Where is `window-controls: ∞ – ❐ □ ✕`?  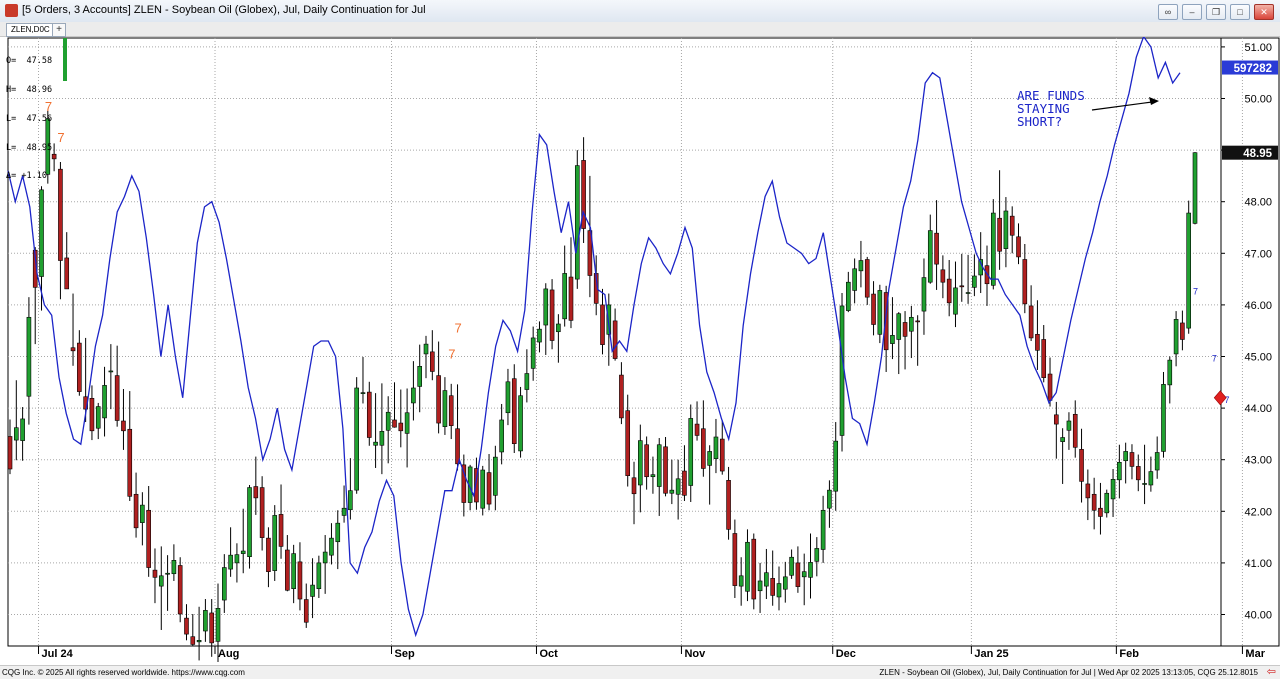 window-controls: ∞ – ❐ □ ✕ is located at coordinates (1216, 12).